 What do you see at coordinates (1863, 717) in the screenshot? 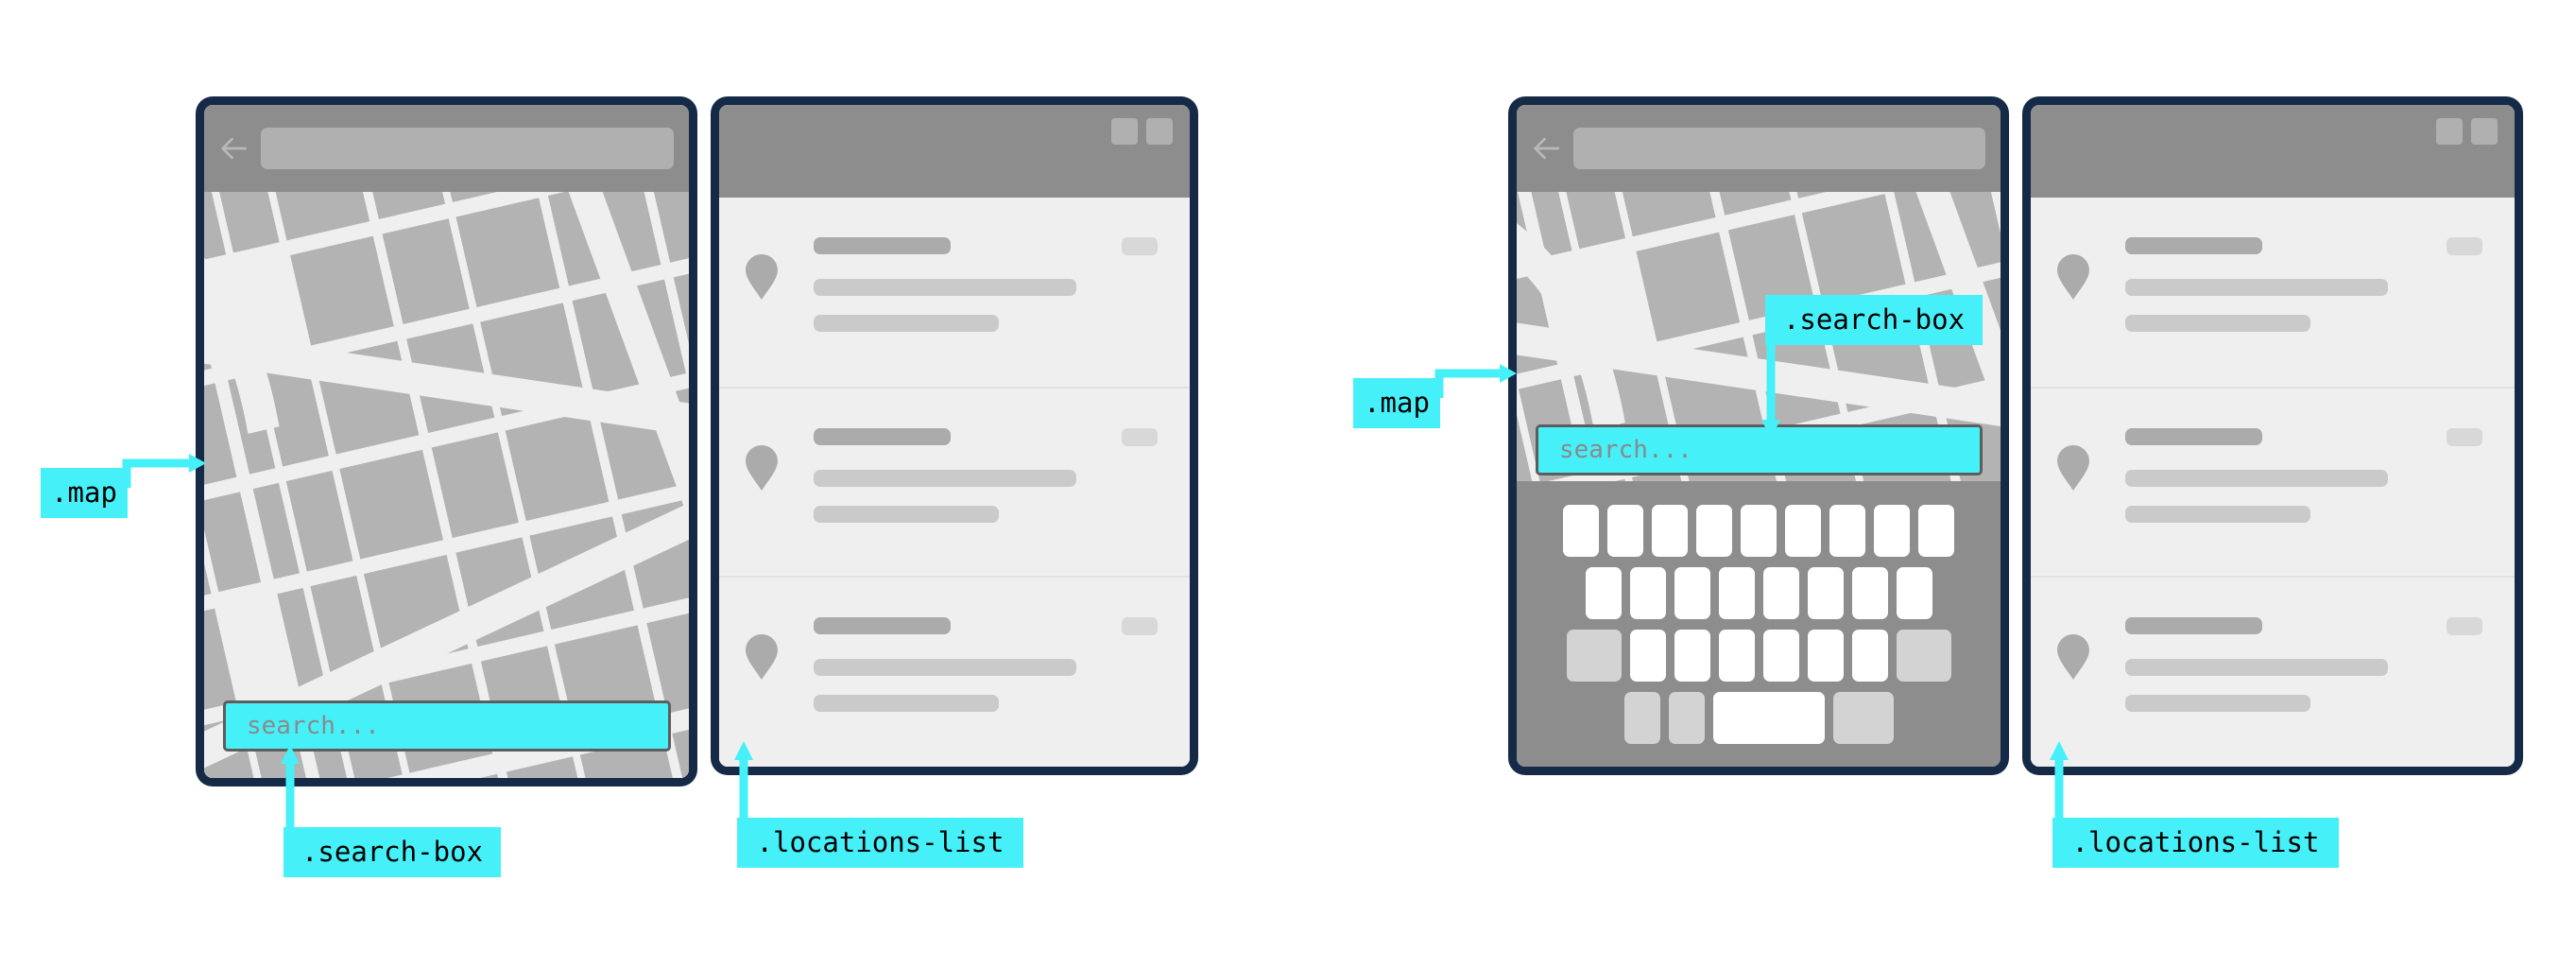
I see `keyboard-key-enter` at bounding box center [1863, 717].